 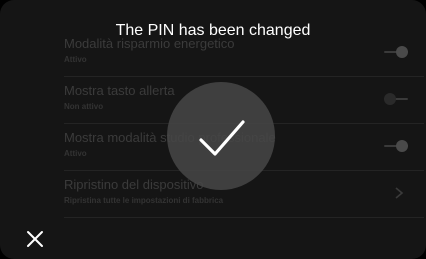 What do you see at coordinates (213, 30) in the screenshot?
I see `pin-changed-message: The PIN has been changed` at bounding box center [213, 30].